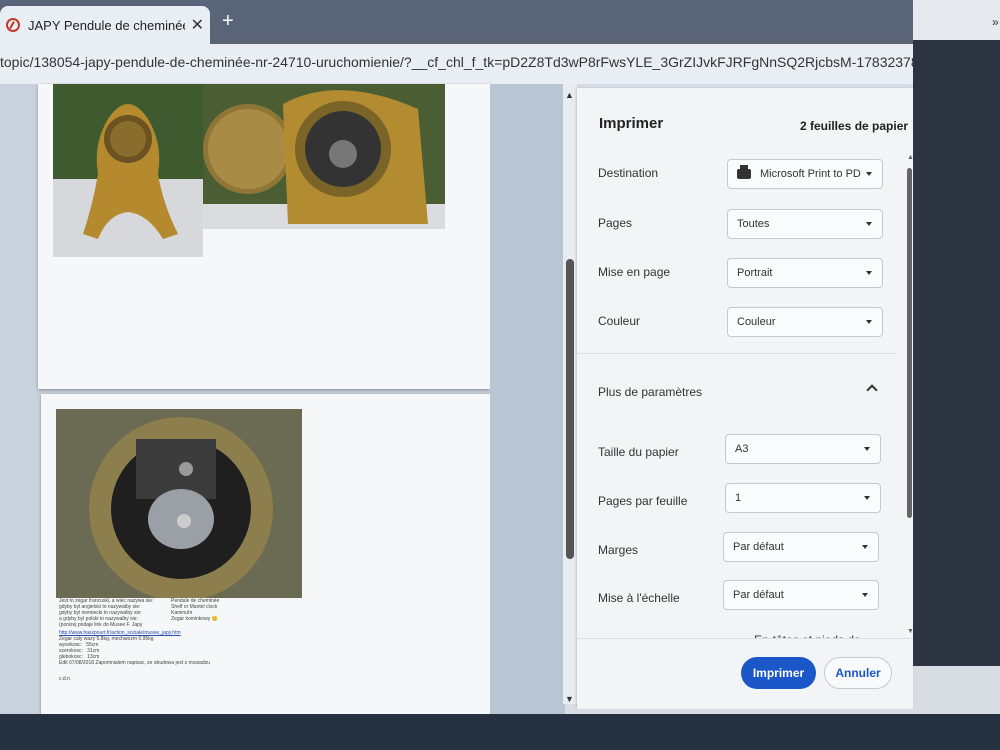 The height and width of the screenshot is (750, 1000). Describe the element at coordinates (753, 224) in the screenshot. I see `pages-value: Toutes` at that location.